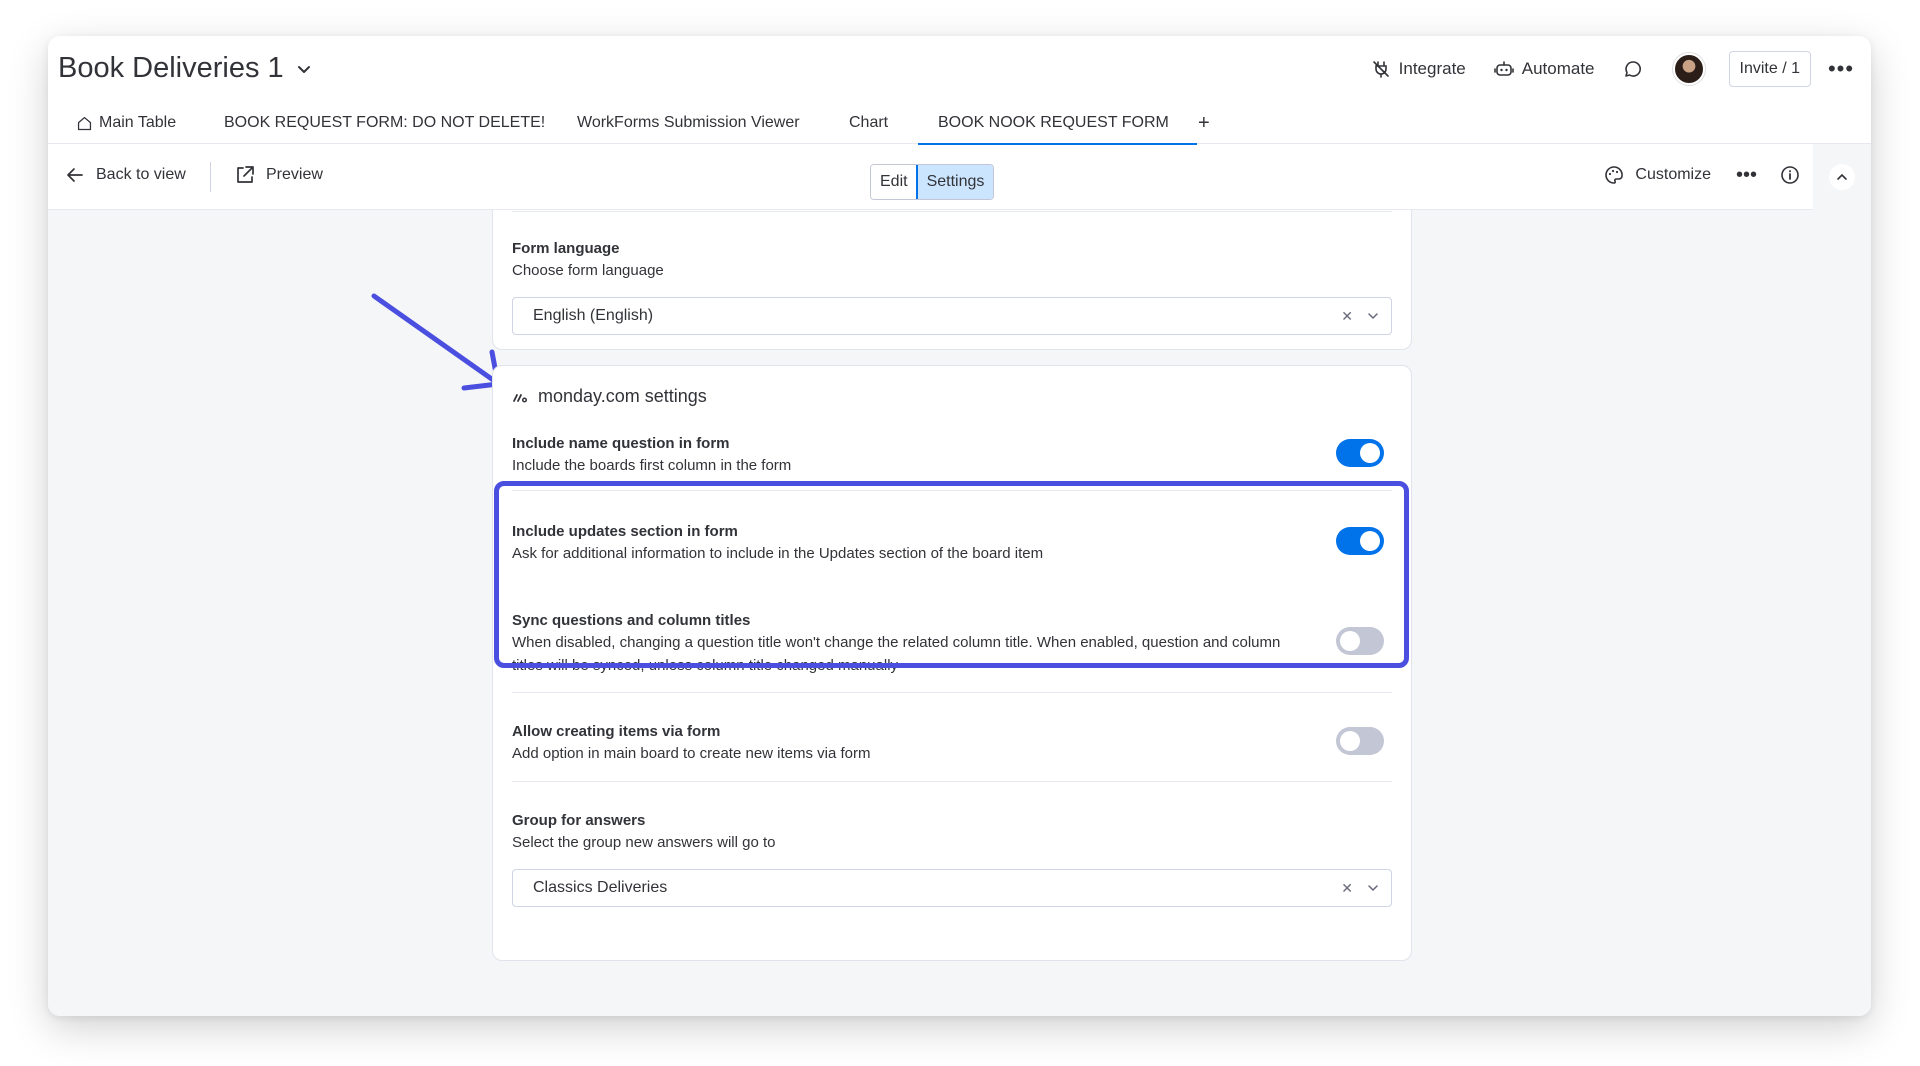 The image size is (1920, 1066). Describe the element at coordinates (294, 174) in the screenshot. I see `preview-label: Preview` at that location.